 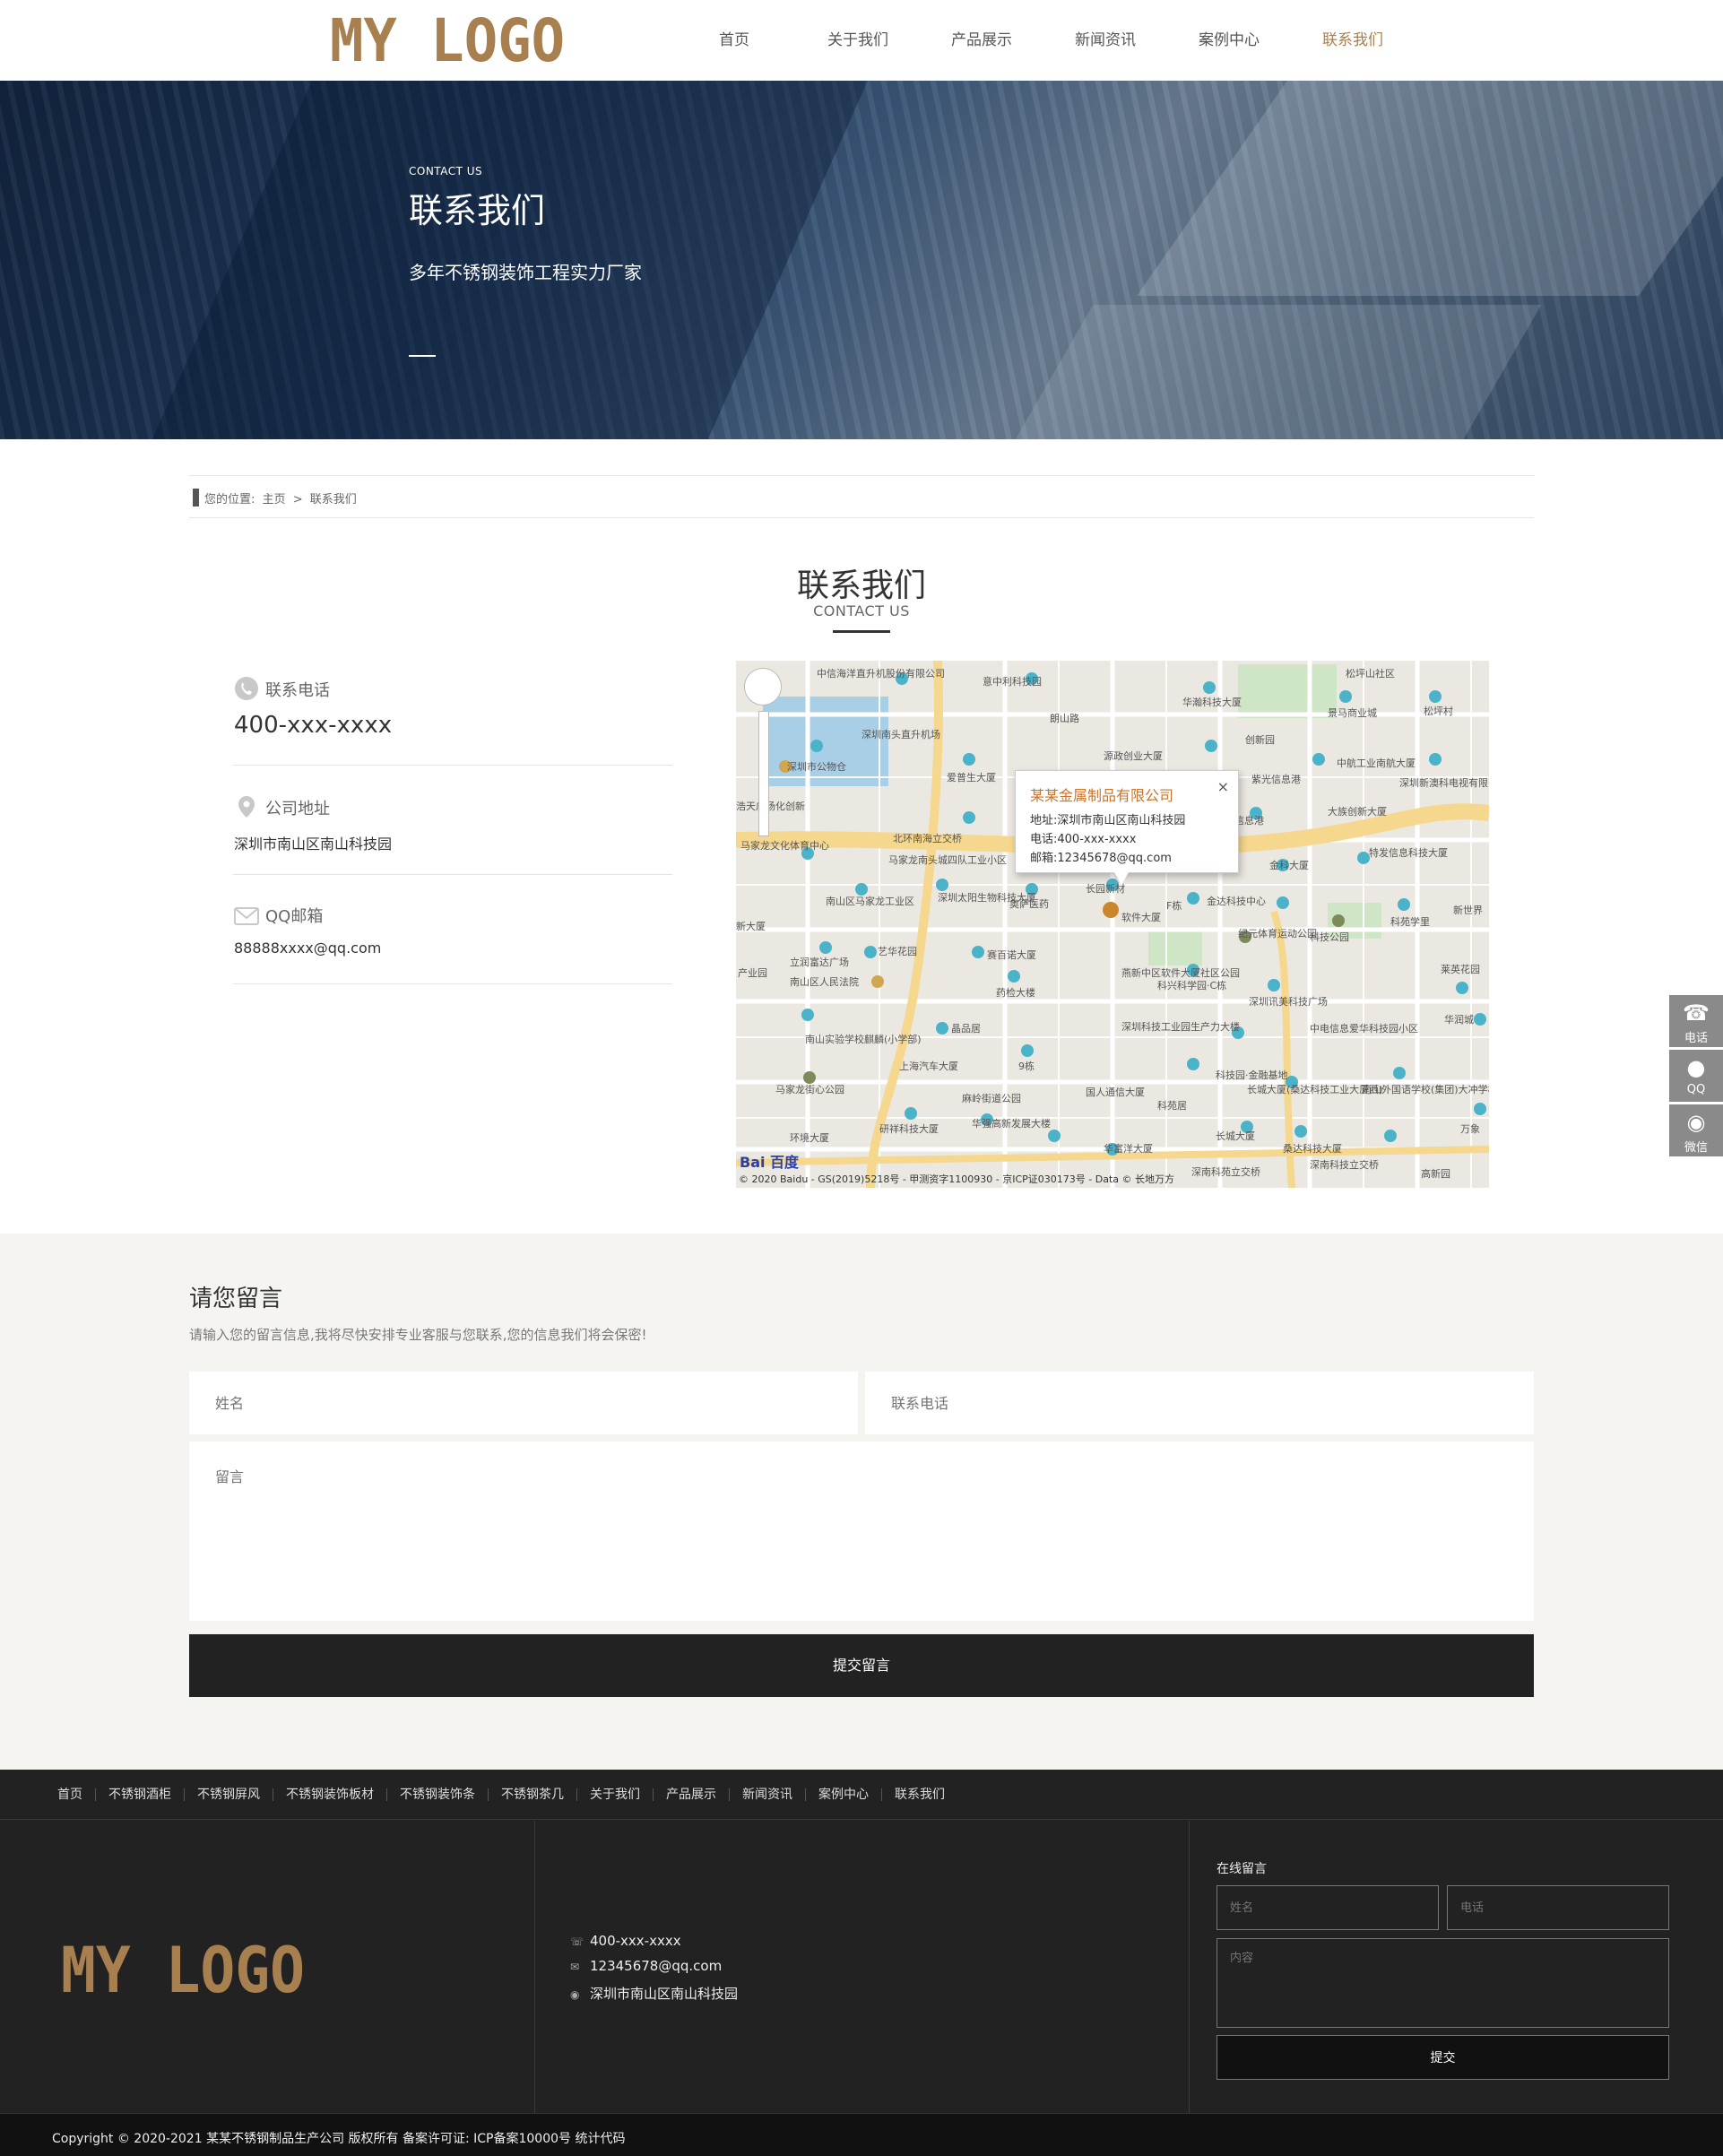 I want to click on footer-address: ◉ 深圳市南山区南山科技园, so click(x=654, y=1993).